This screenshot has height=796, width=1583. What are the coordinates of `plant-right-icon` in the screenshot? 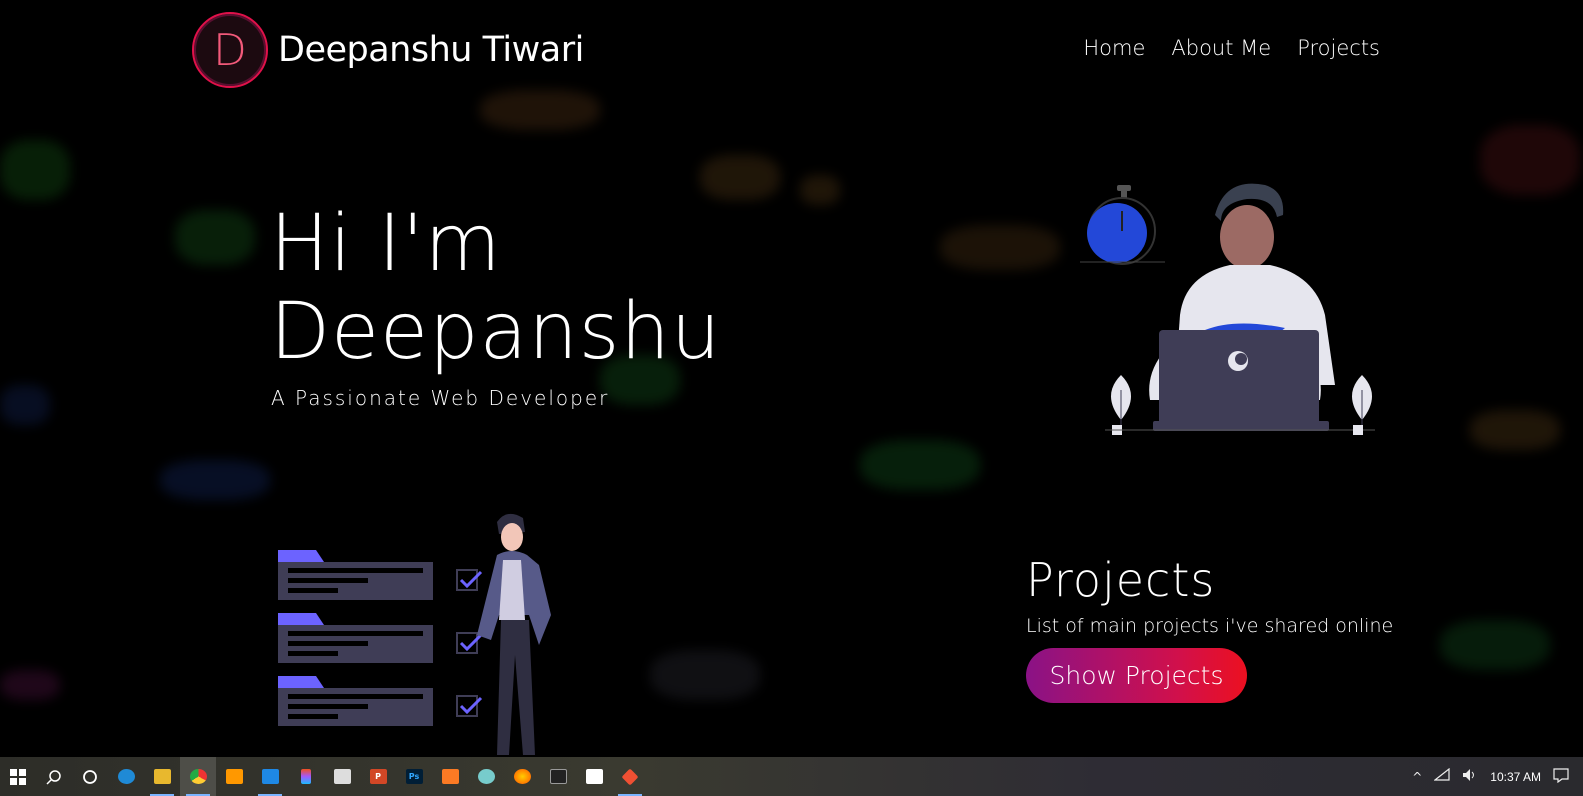 It's located at (1362, 405).